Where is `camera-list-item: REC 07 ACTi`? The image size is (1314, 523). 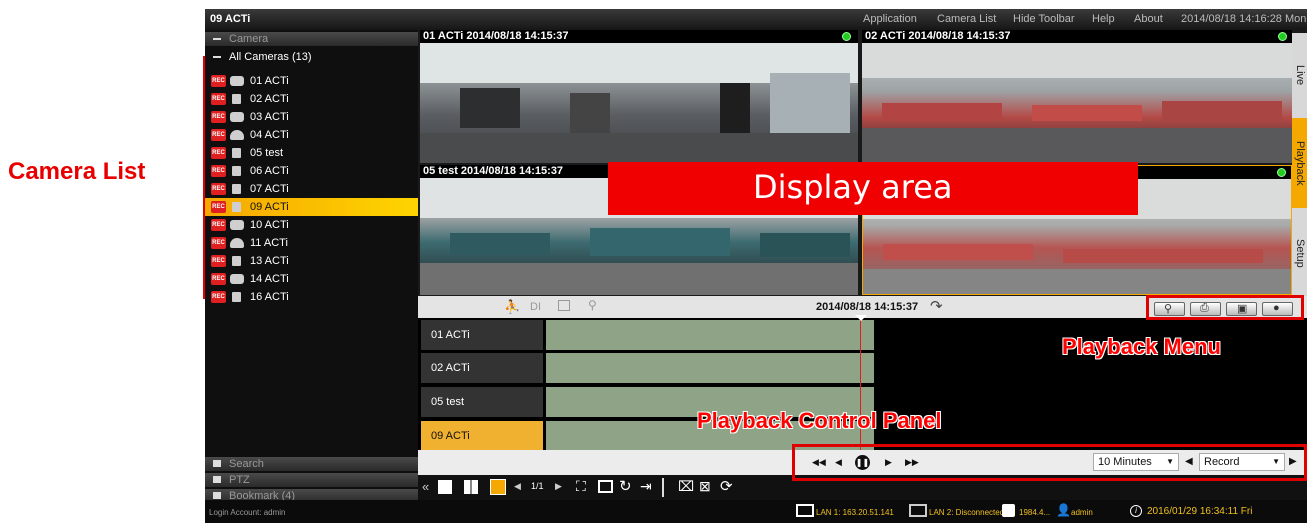 camera-list-item: REC 07 ACTi is located at coordinates (311, 189).